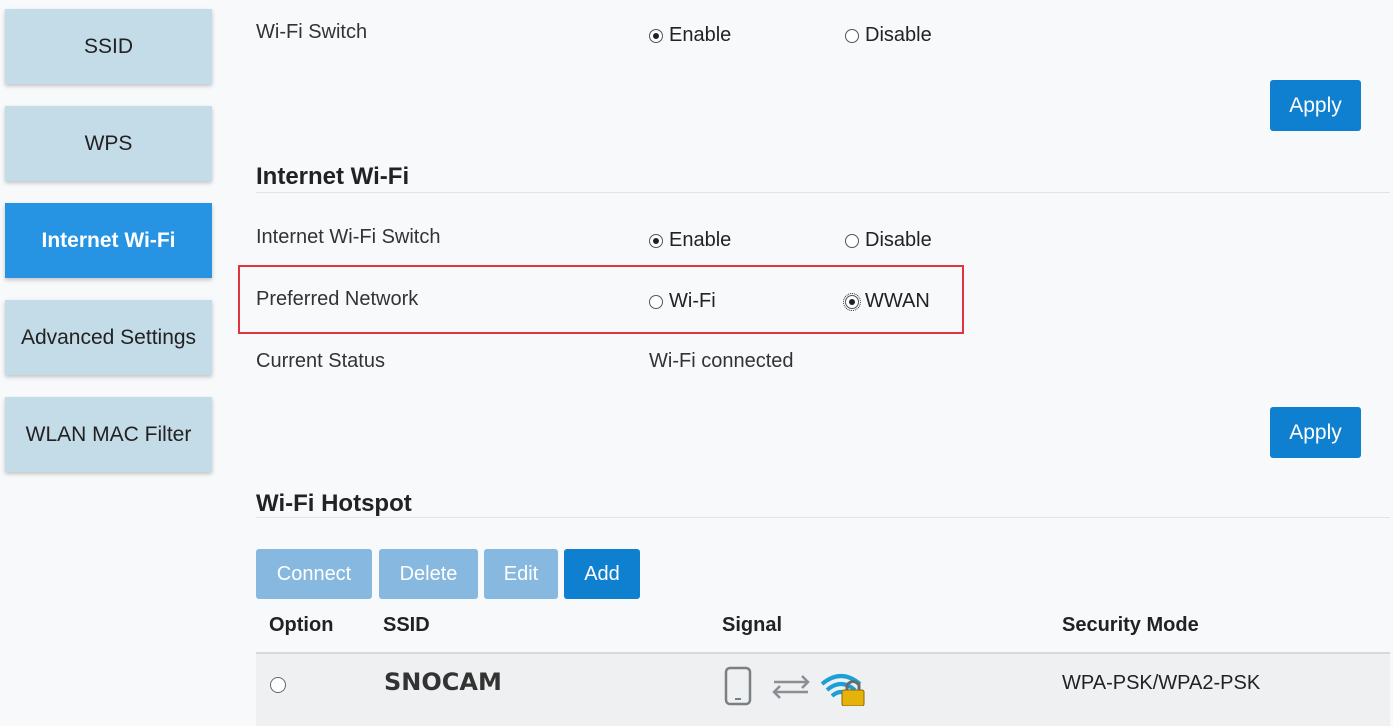  I want to click on current-status-label: Current Status, so click(320, 361).